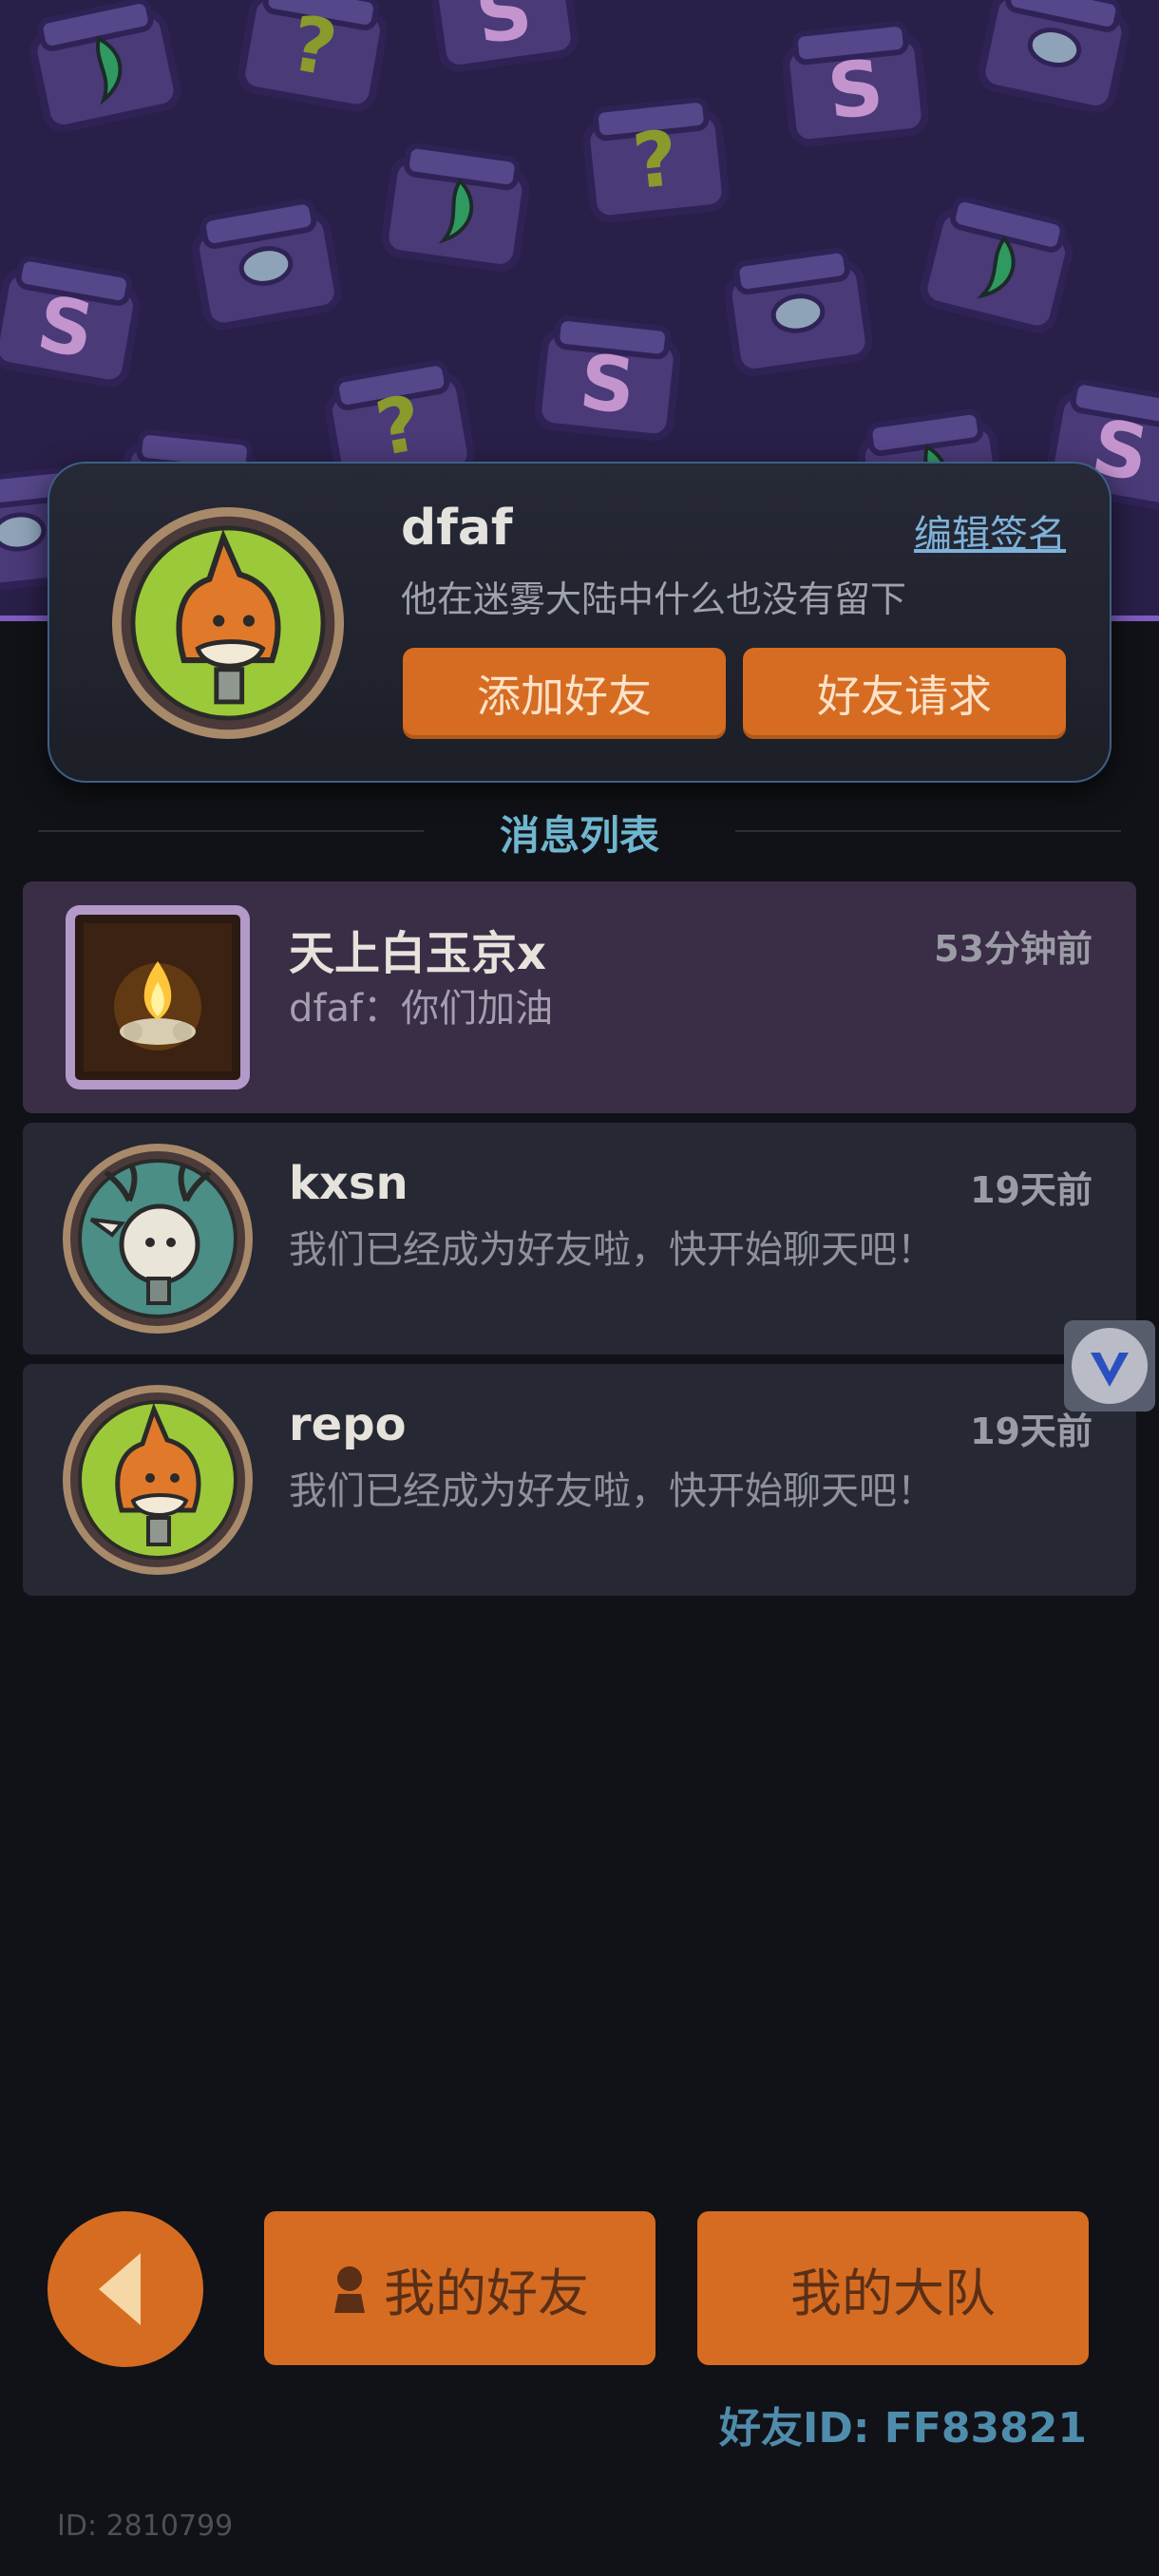  What do you see at coordinates (1013, 949) in the screenshot?
I see `message-time: 53分钟前` at bounding box center [1013, 949].